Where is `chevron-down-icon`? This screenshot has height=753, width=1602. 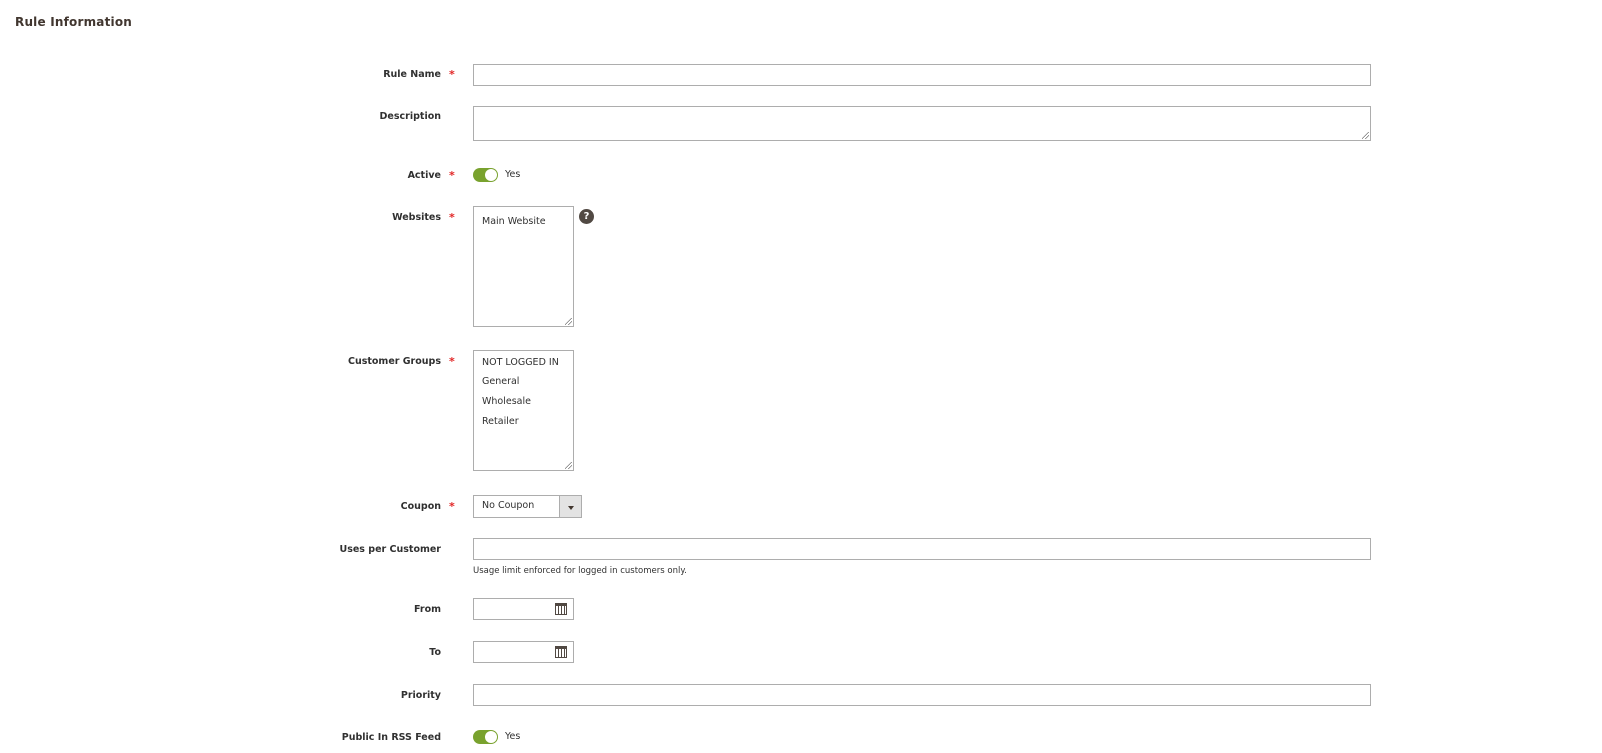 chevron-down-icon is located at coordinates (570, 506).